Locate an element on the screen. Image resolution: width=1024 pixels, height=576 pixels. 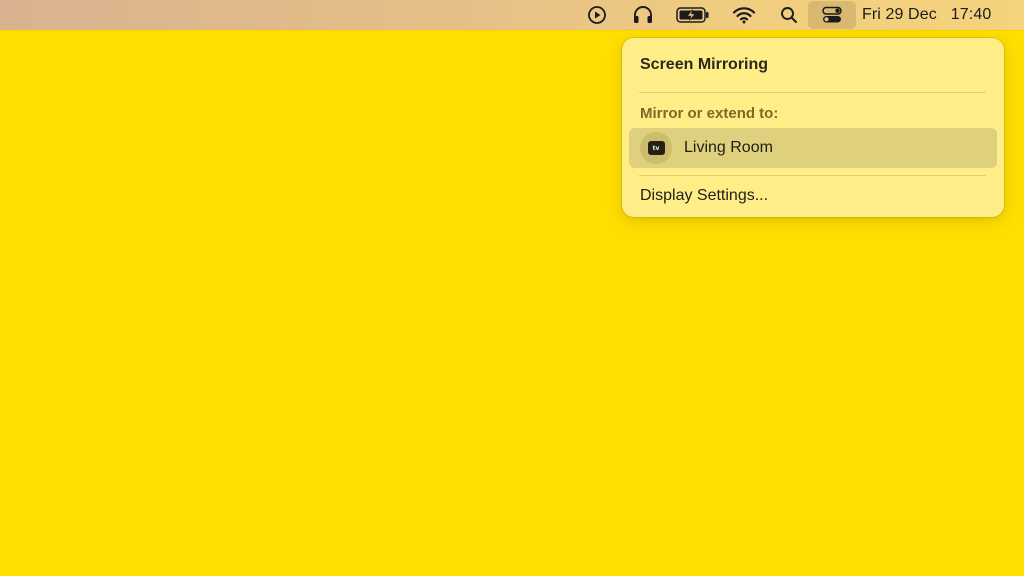
device-name: Living Room is located at coordinates (728, 147).